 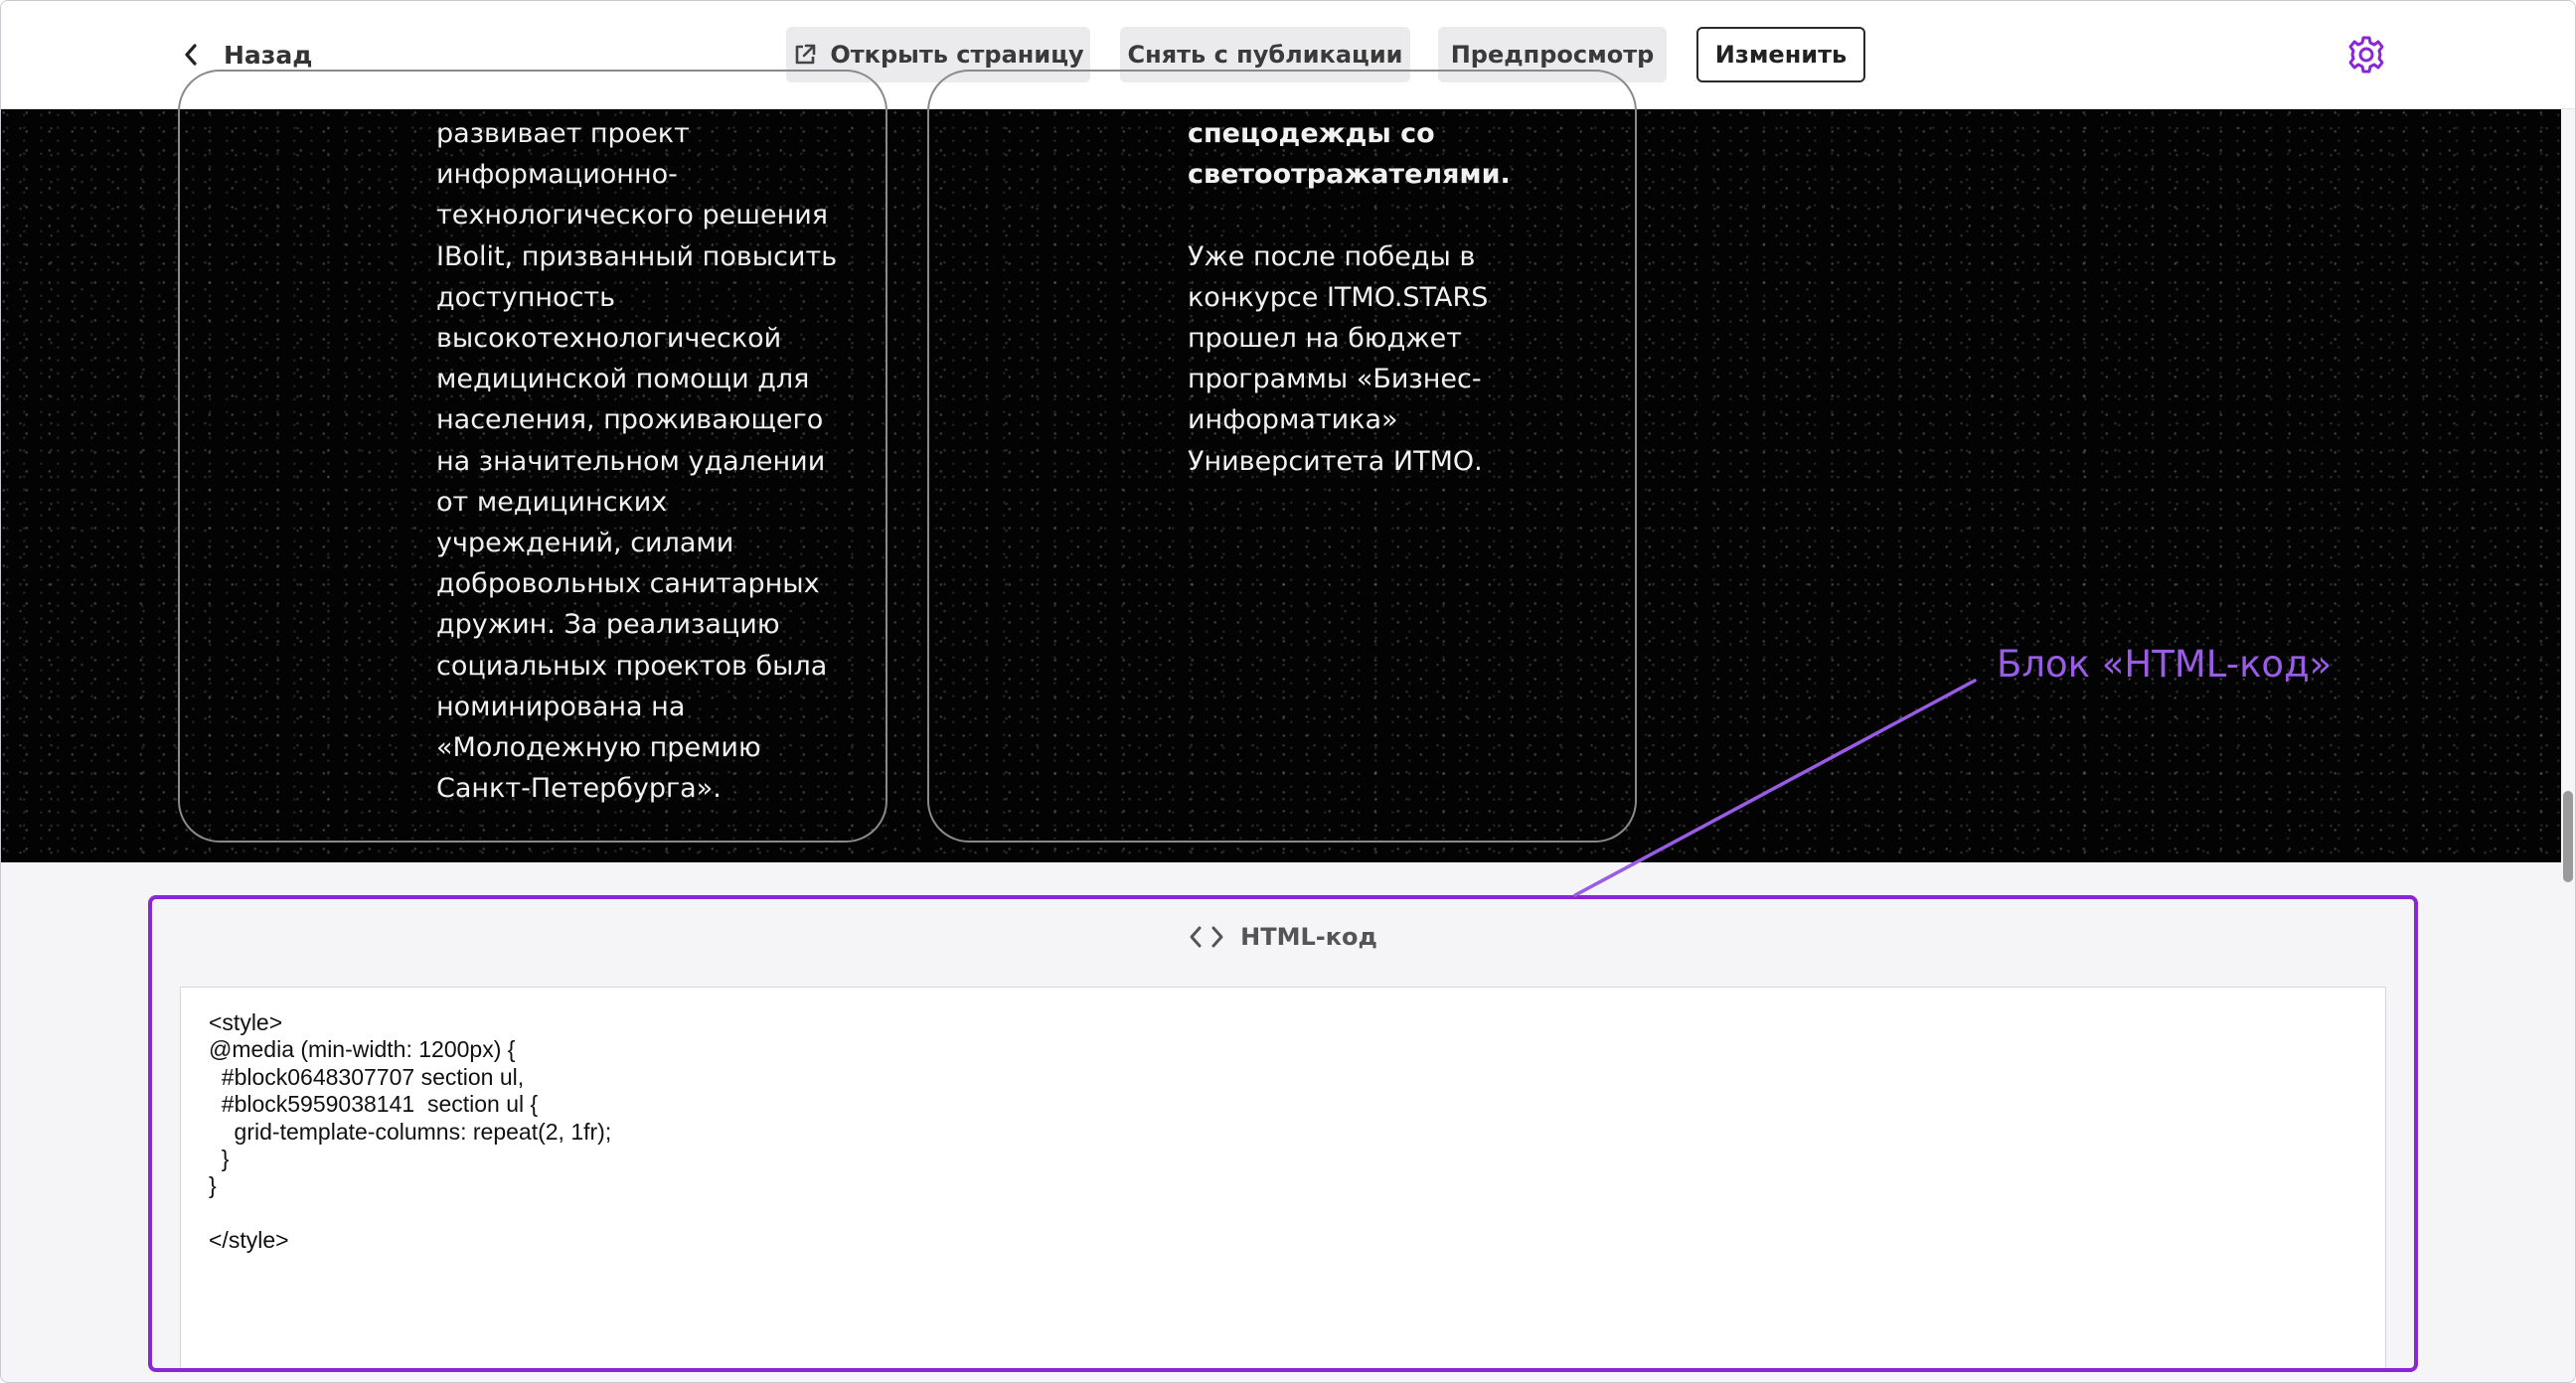 I want to click on html-block-header: HTML-код, so click(x=1283, y=937).